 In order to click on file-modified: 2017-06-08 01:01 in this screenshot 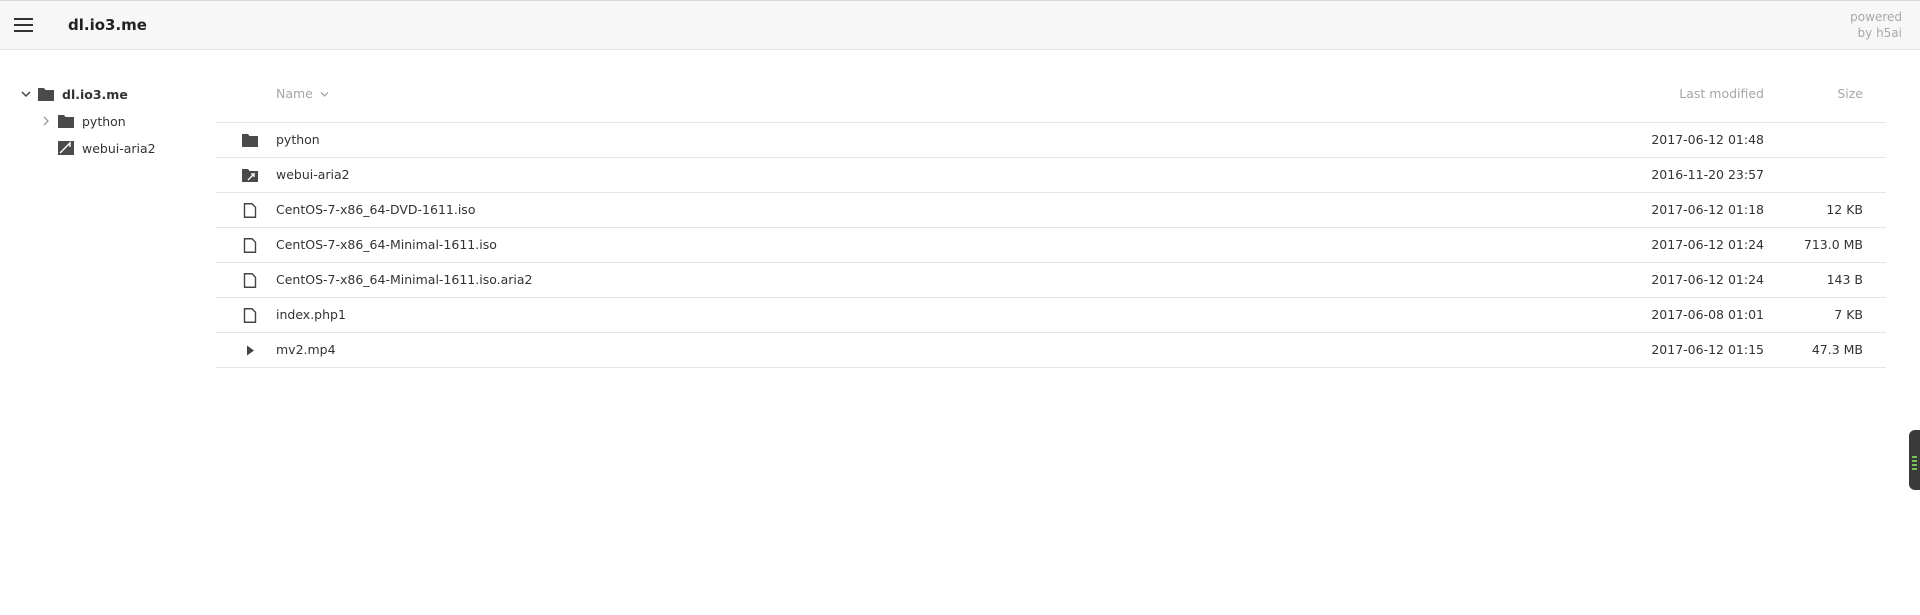, I will do `click(1707, 314)`.